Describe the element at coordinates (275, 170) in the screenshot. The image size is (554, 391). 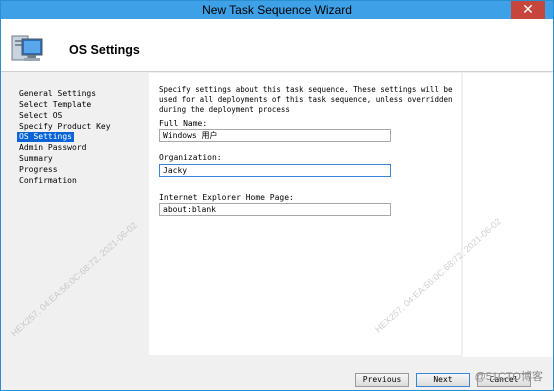
I see `organization-field` at that location.